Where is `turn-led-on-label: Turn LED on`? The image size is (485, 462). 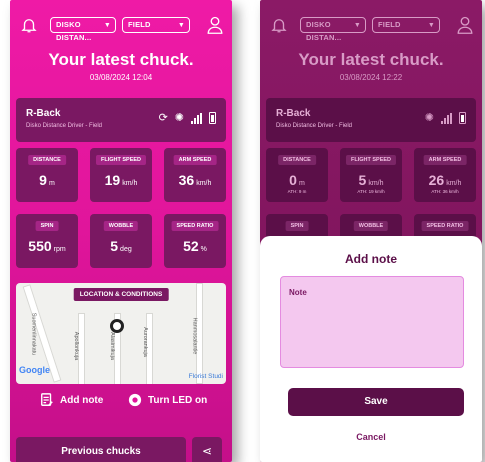
turn-led-on-label: Turn LED on is located at coordinates (178, 400).